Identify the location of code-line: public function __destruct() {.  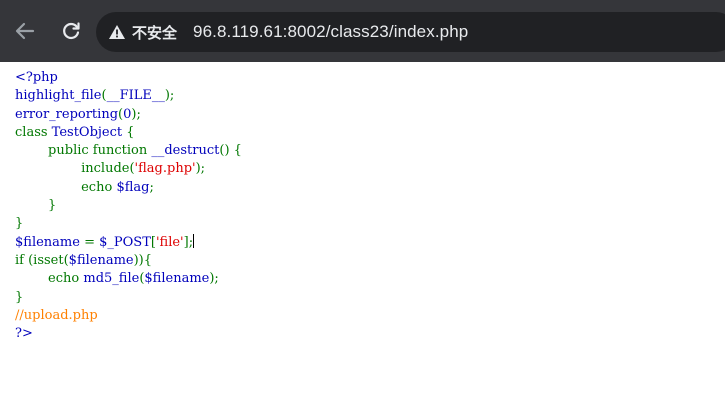
(128, 151).